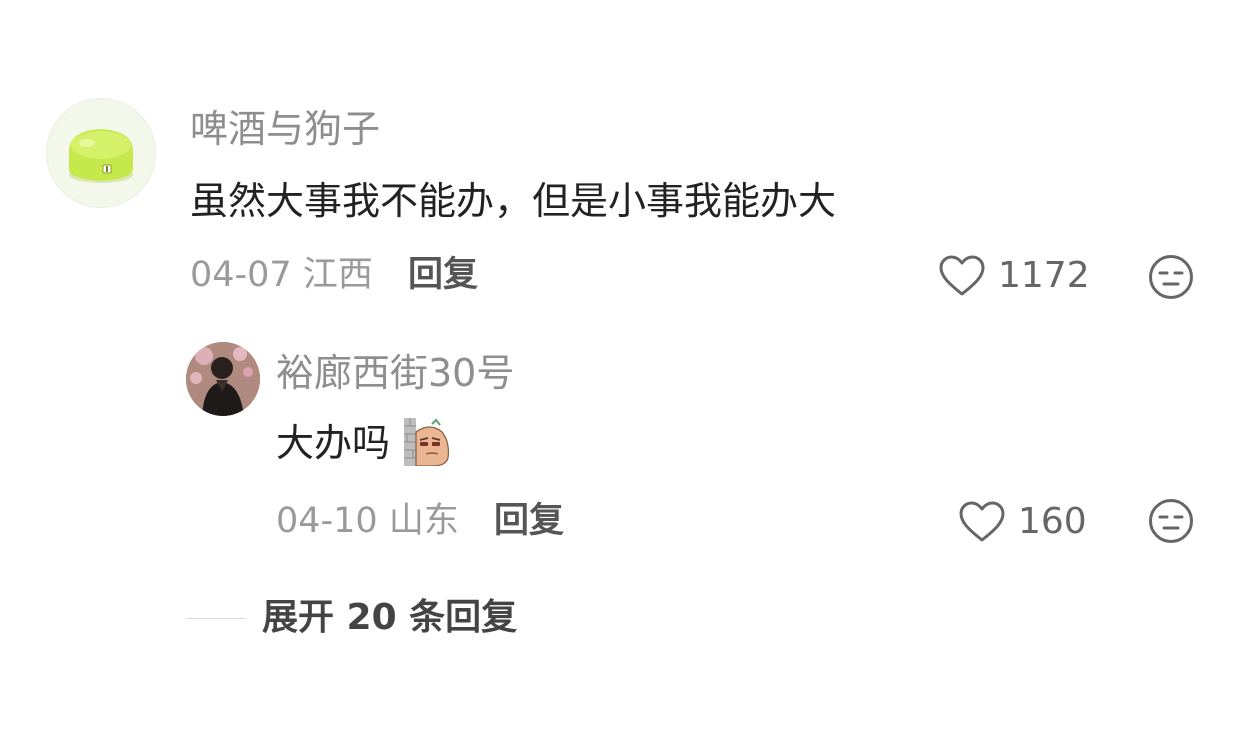  What do you see at coordinates (241, 275) in the screenshot?
I see `comment-date: 04-07` at bounding box center [241, 275].